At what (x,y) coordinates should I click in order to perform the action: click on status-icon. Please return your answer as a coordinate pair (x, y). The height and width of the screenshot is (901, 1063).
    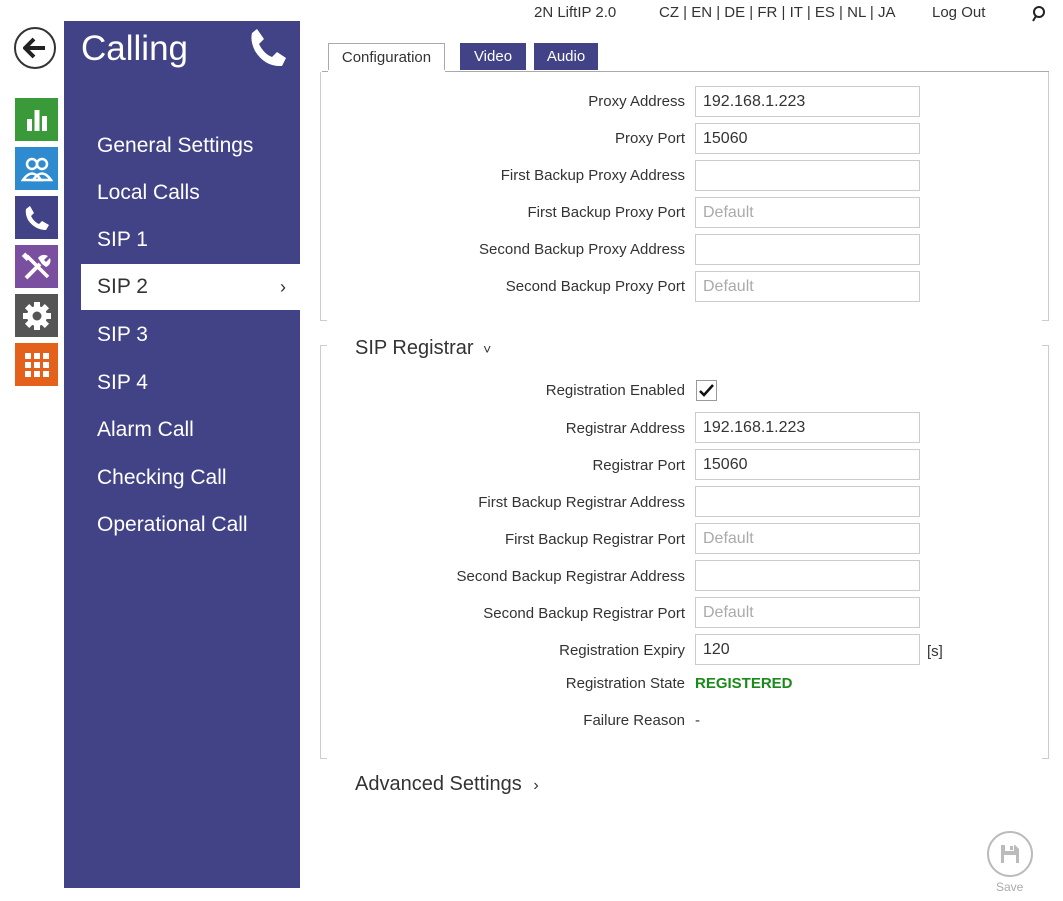
    Looking at the image, I should click on (36, 120).